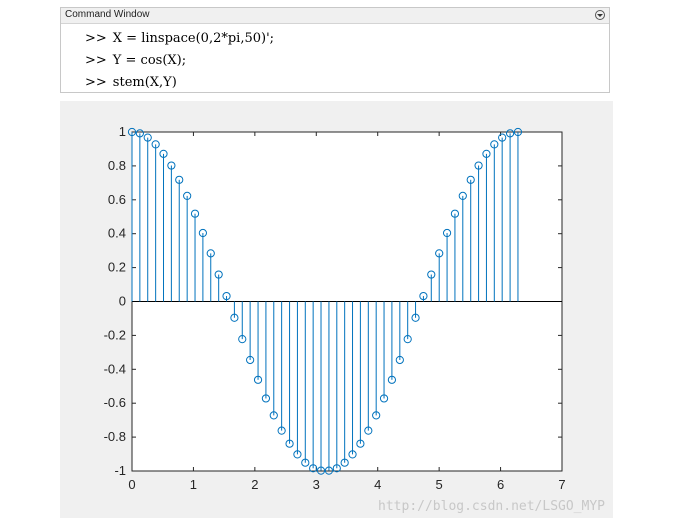 Image resolution: width=674 pixels, height=525 pixels. I want to click on y-tick-label: -0.6, so click(115, 402).